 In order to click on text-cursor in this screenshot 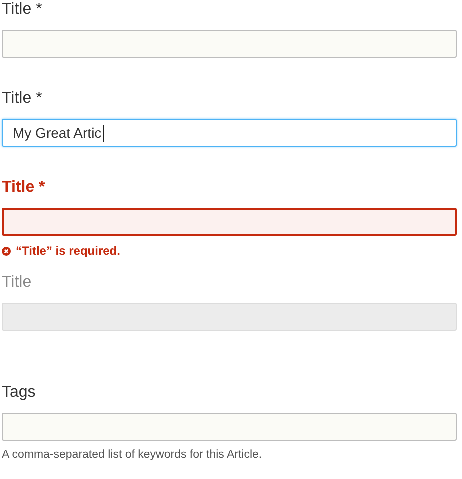, I will do `click(103, 133)`.